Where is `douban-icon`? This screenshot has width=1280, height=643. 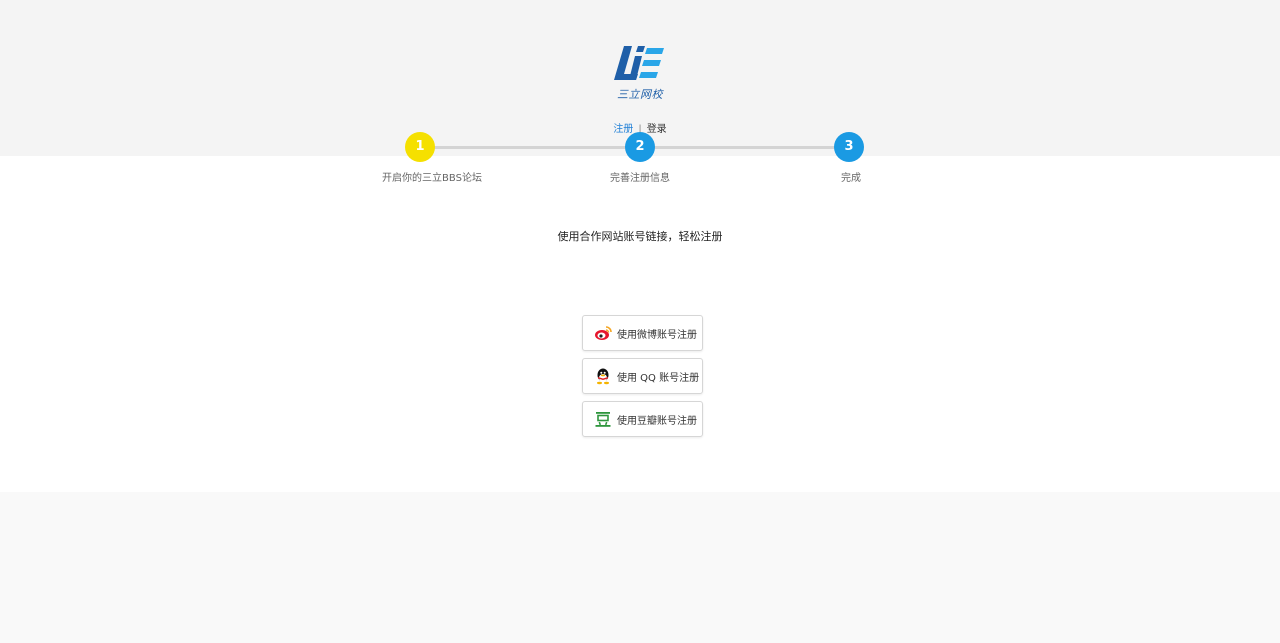
douban-icon is located at coordinates (603, 419).